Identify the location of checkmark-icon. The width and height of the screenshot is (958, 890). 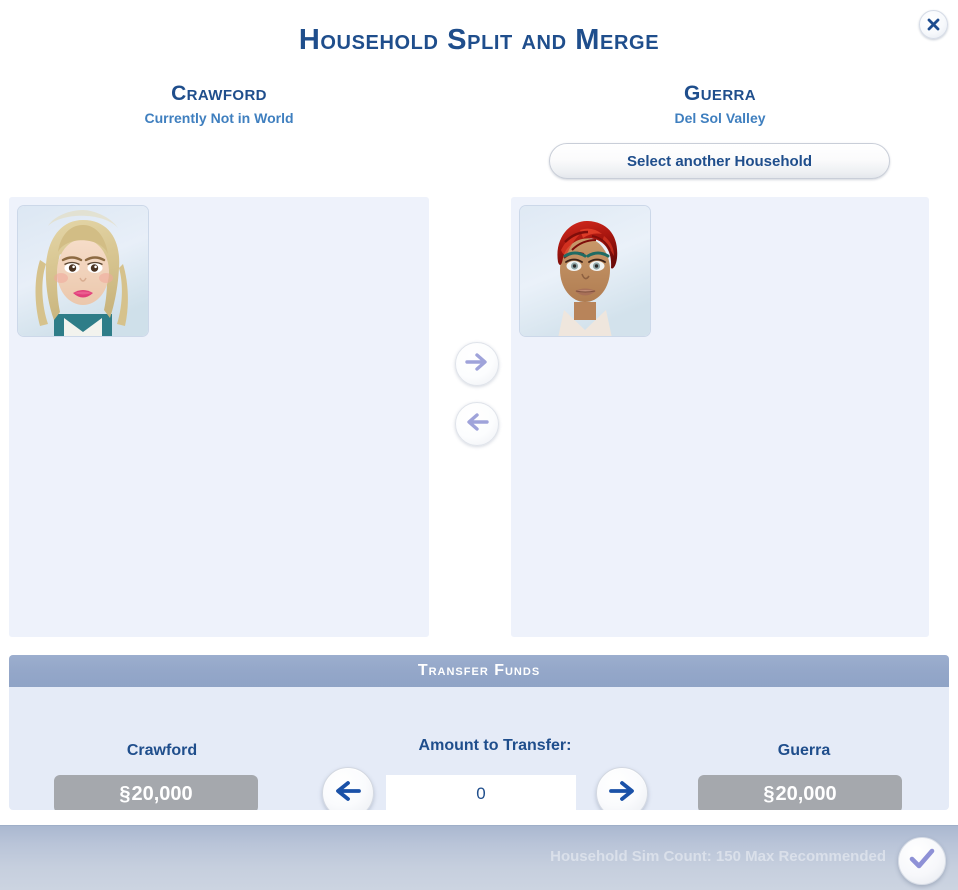
(922, 861).